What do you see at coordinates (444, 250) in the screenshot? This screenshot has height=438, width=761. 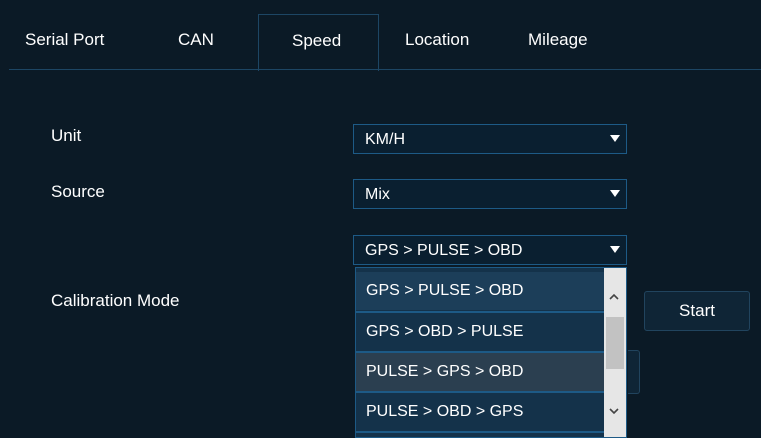 I see `calibration-select-value: GPS > PULSE > OBD` at bounding box center [444, 250].